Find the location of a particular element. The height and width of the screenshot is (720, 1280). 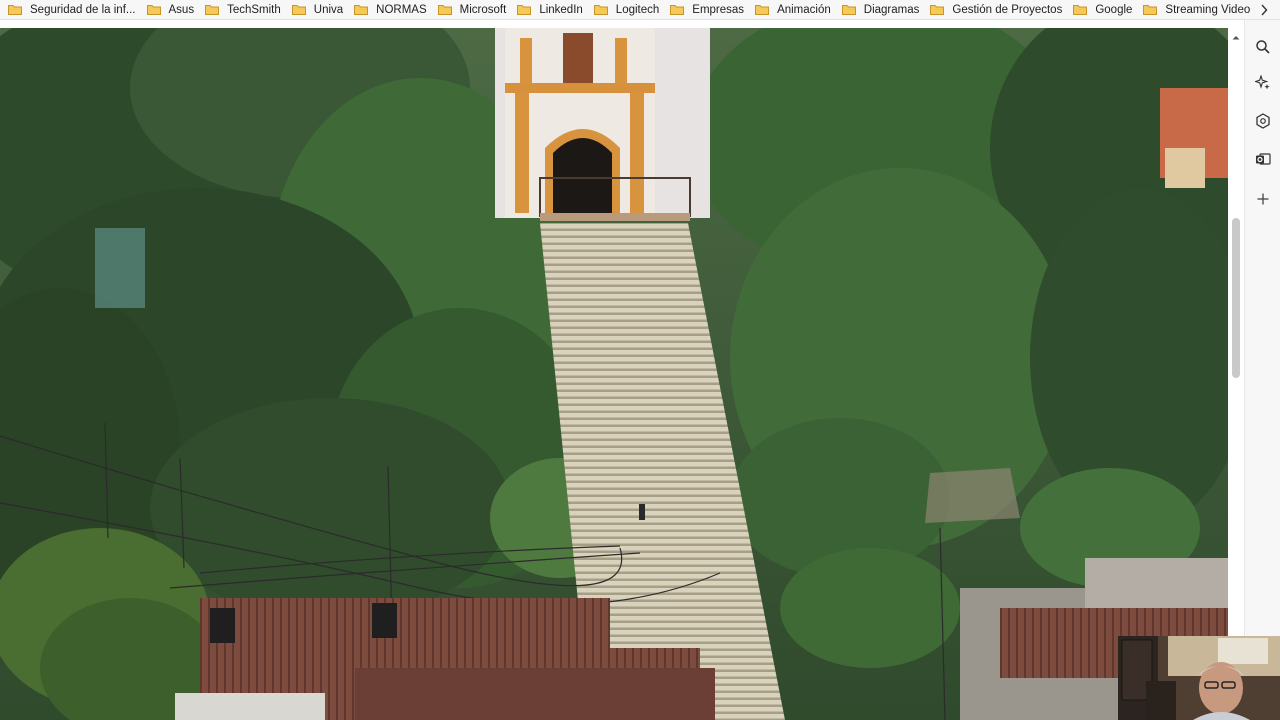

bookmark-label: Google is located at coordinates (1114, 9).